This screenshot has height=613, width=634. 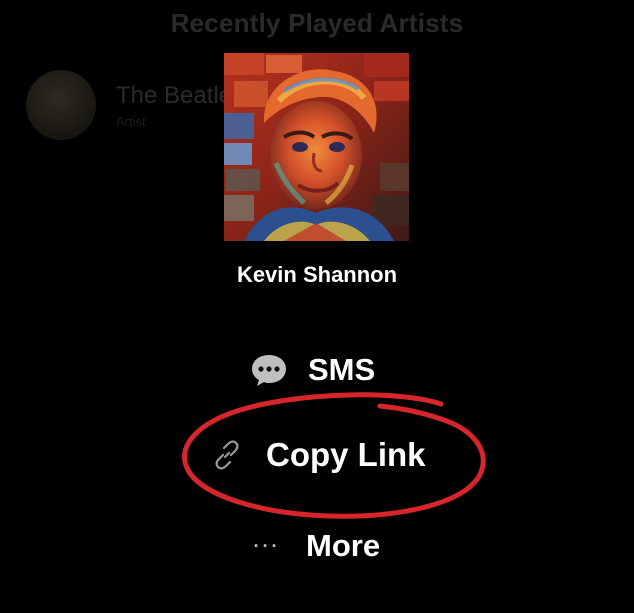 I want to click on sms-label: SMS, so click(x=342, y=369).